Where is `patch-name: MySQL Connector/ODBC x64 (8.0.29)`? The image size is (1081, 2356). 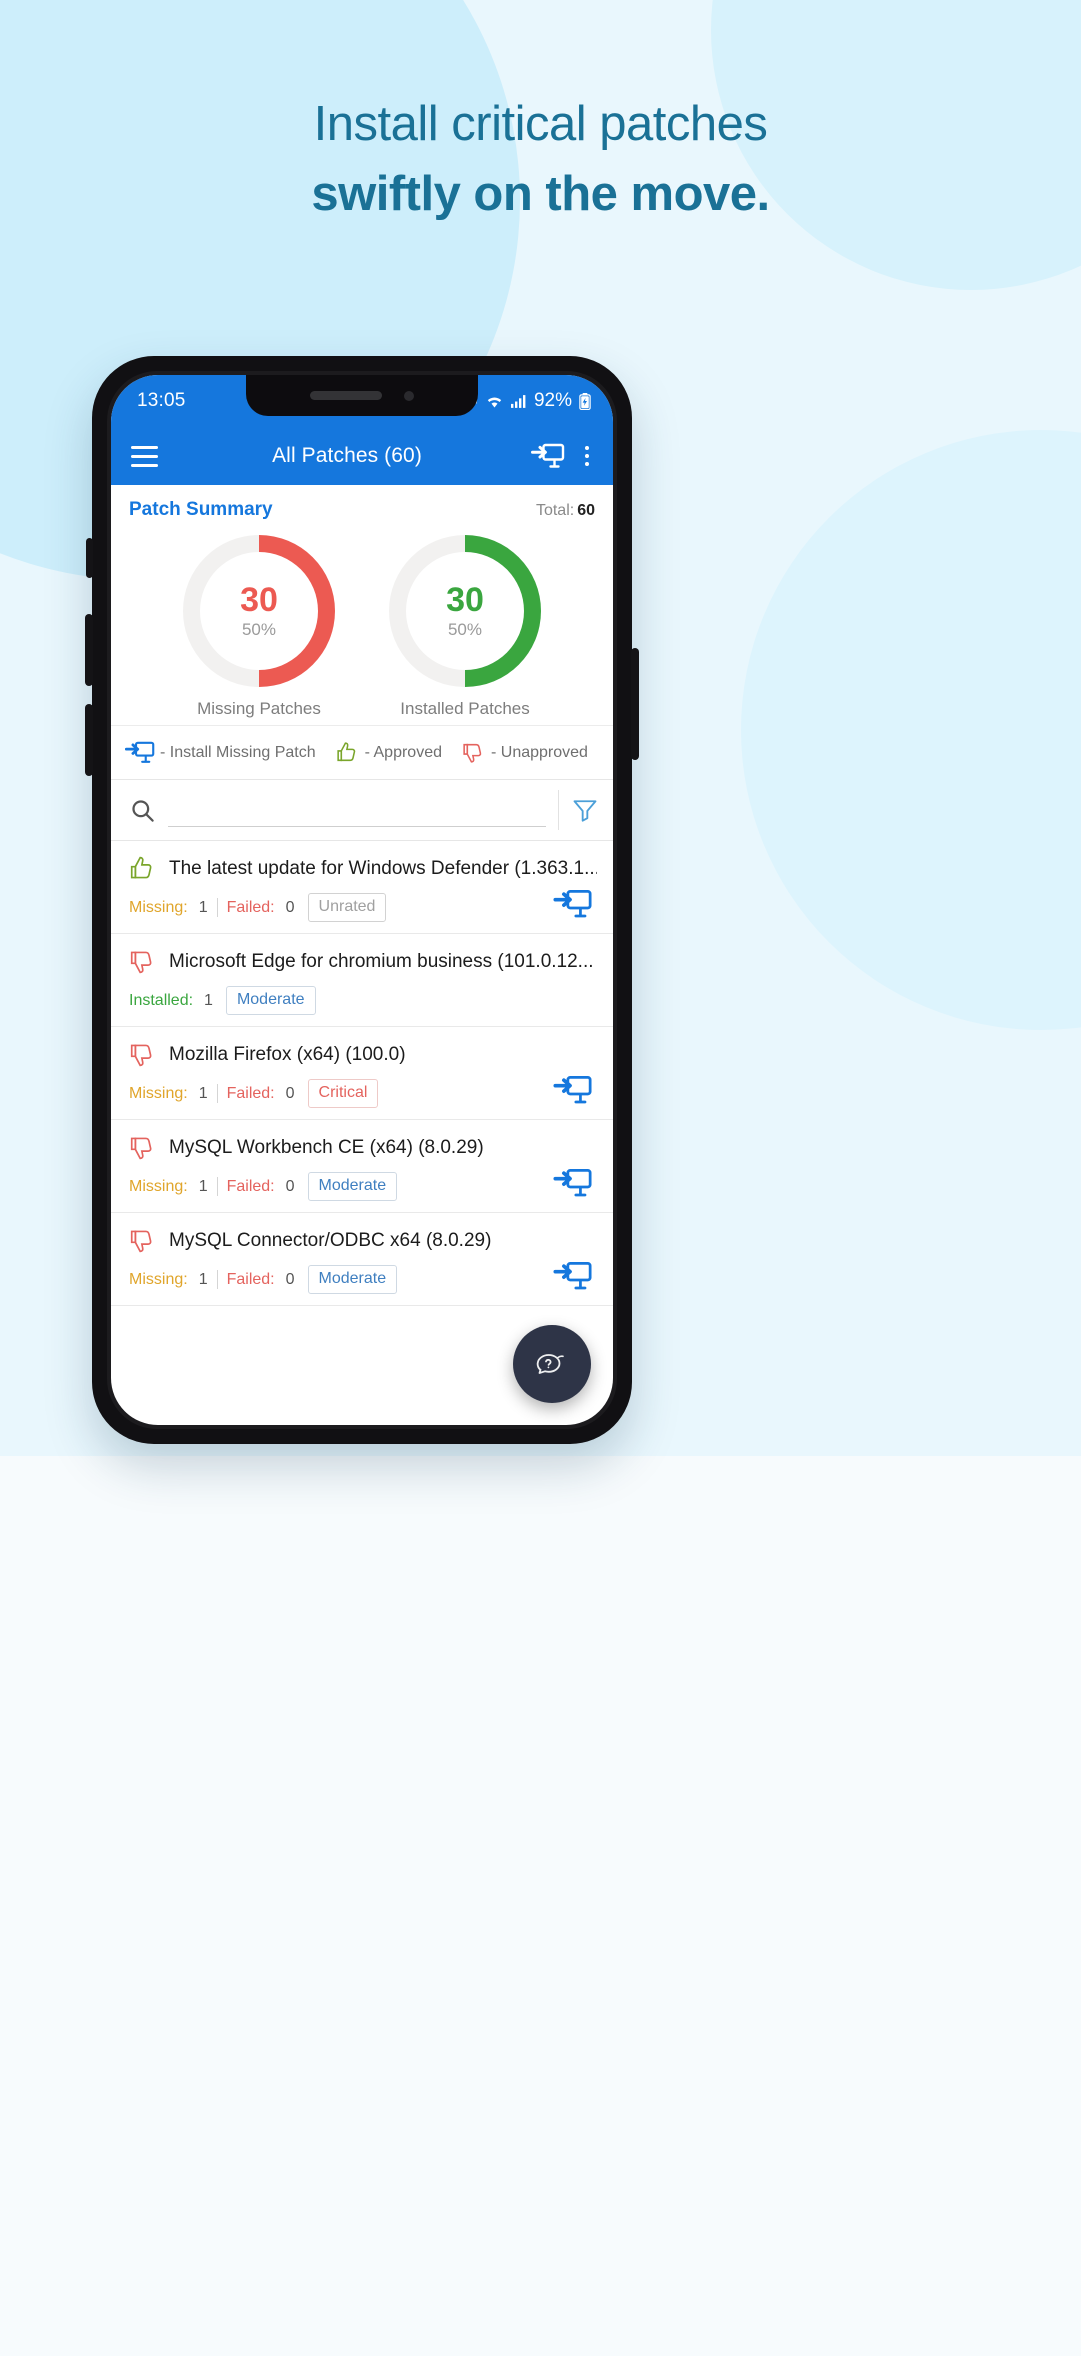 patch-name: MySQL Connector/ODBC x64 (8.0.29) is located at coordinates (330, 1240).